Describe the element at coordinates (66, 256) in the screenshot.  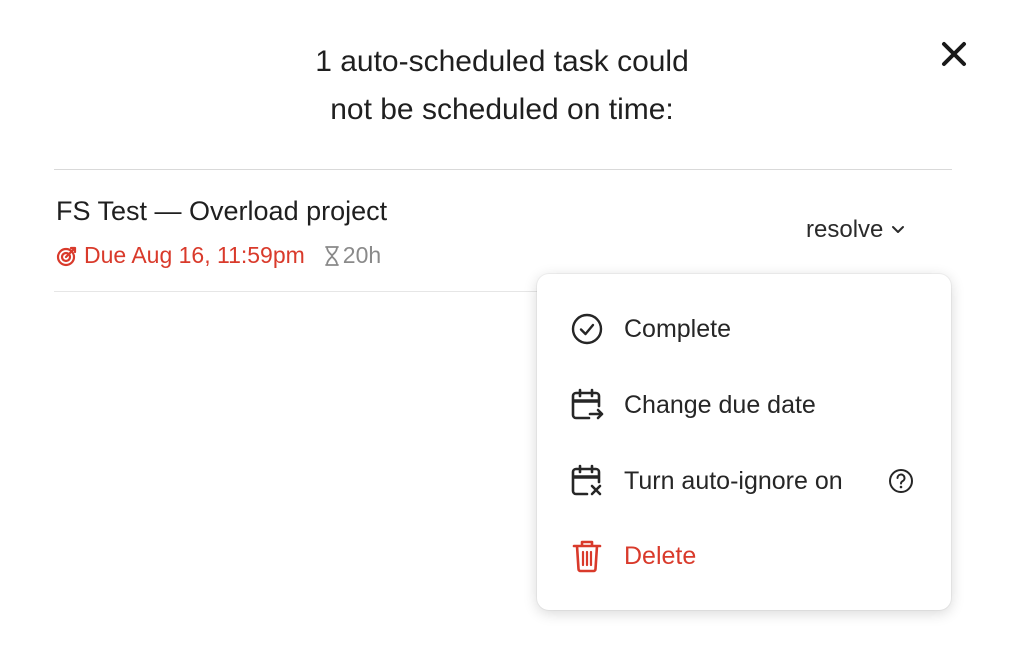
I see `target-icon` at that location.